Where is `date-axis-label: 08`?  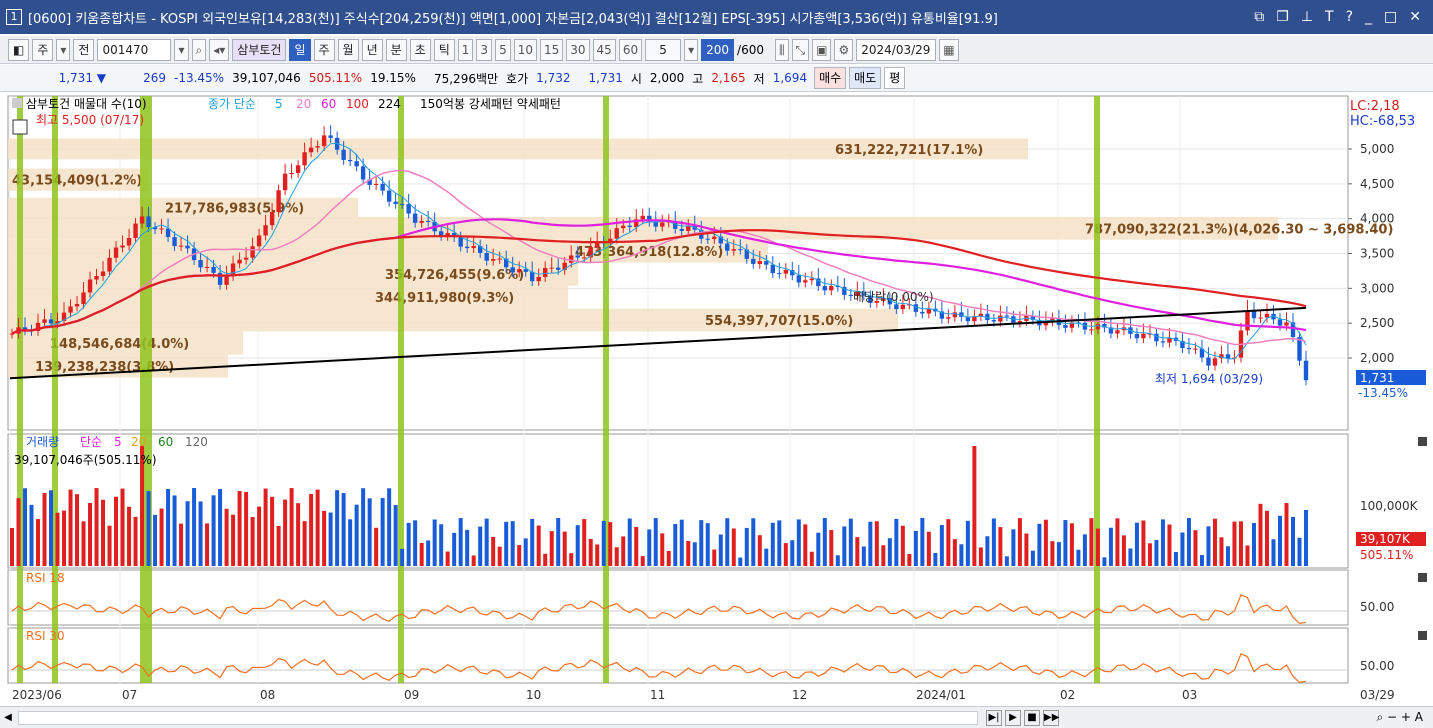 date-axis-label: 08 is located at coordinates (267, 695).